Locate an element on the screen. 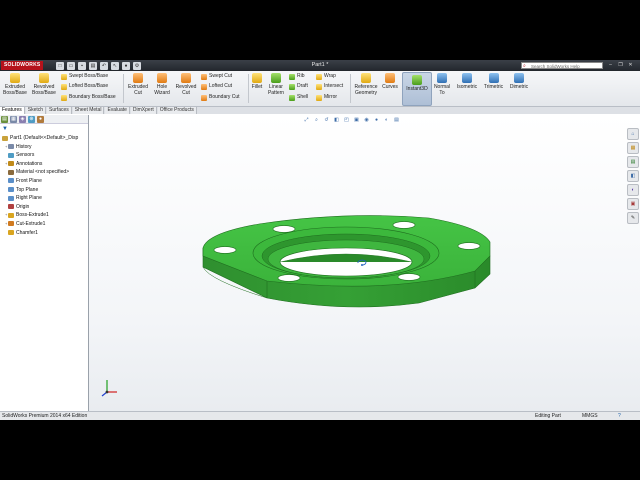  tab-features: Features is located at coordinates (12, 110).